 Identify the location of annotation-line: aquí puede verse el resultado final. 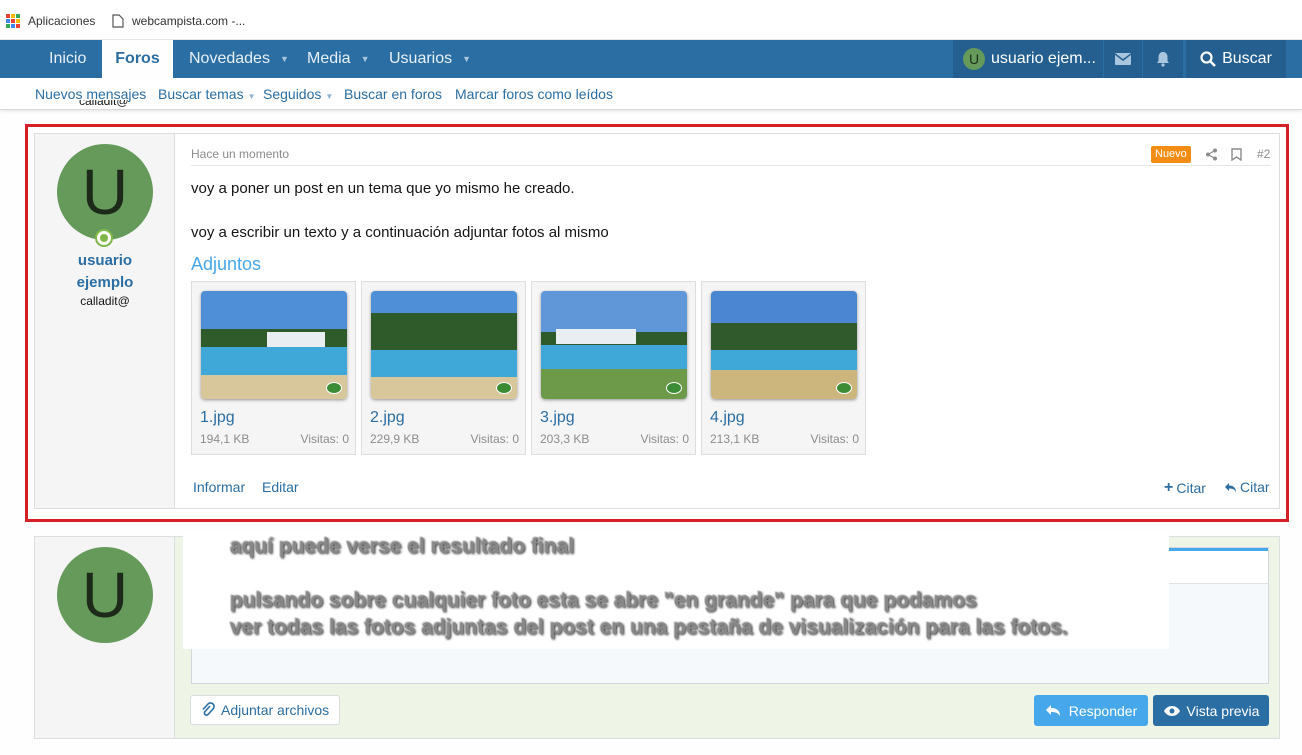
(402, 546).